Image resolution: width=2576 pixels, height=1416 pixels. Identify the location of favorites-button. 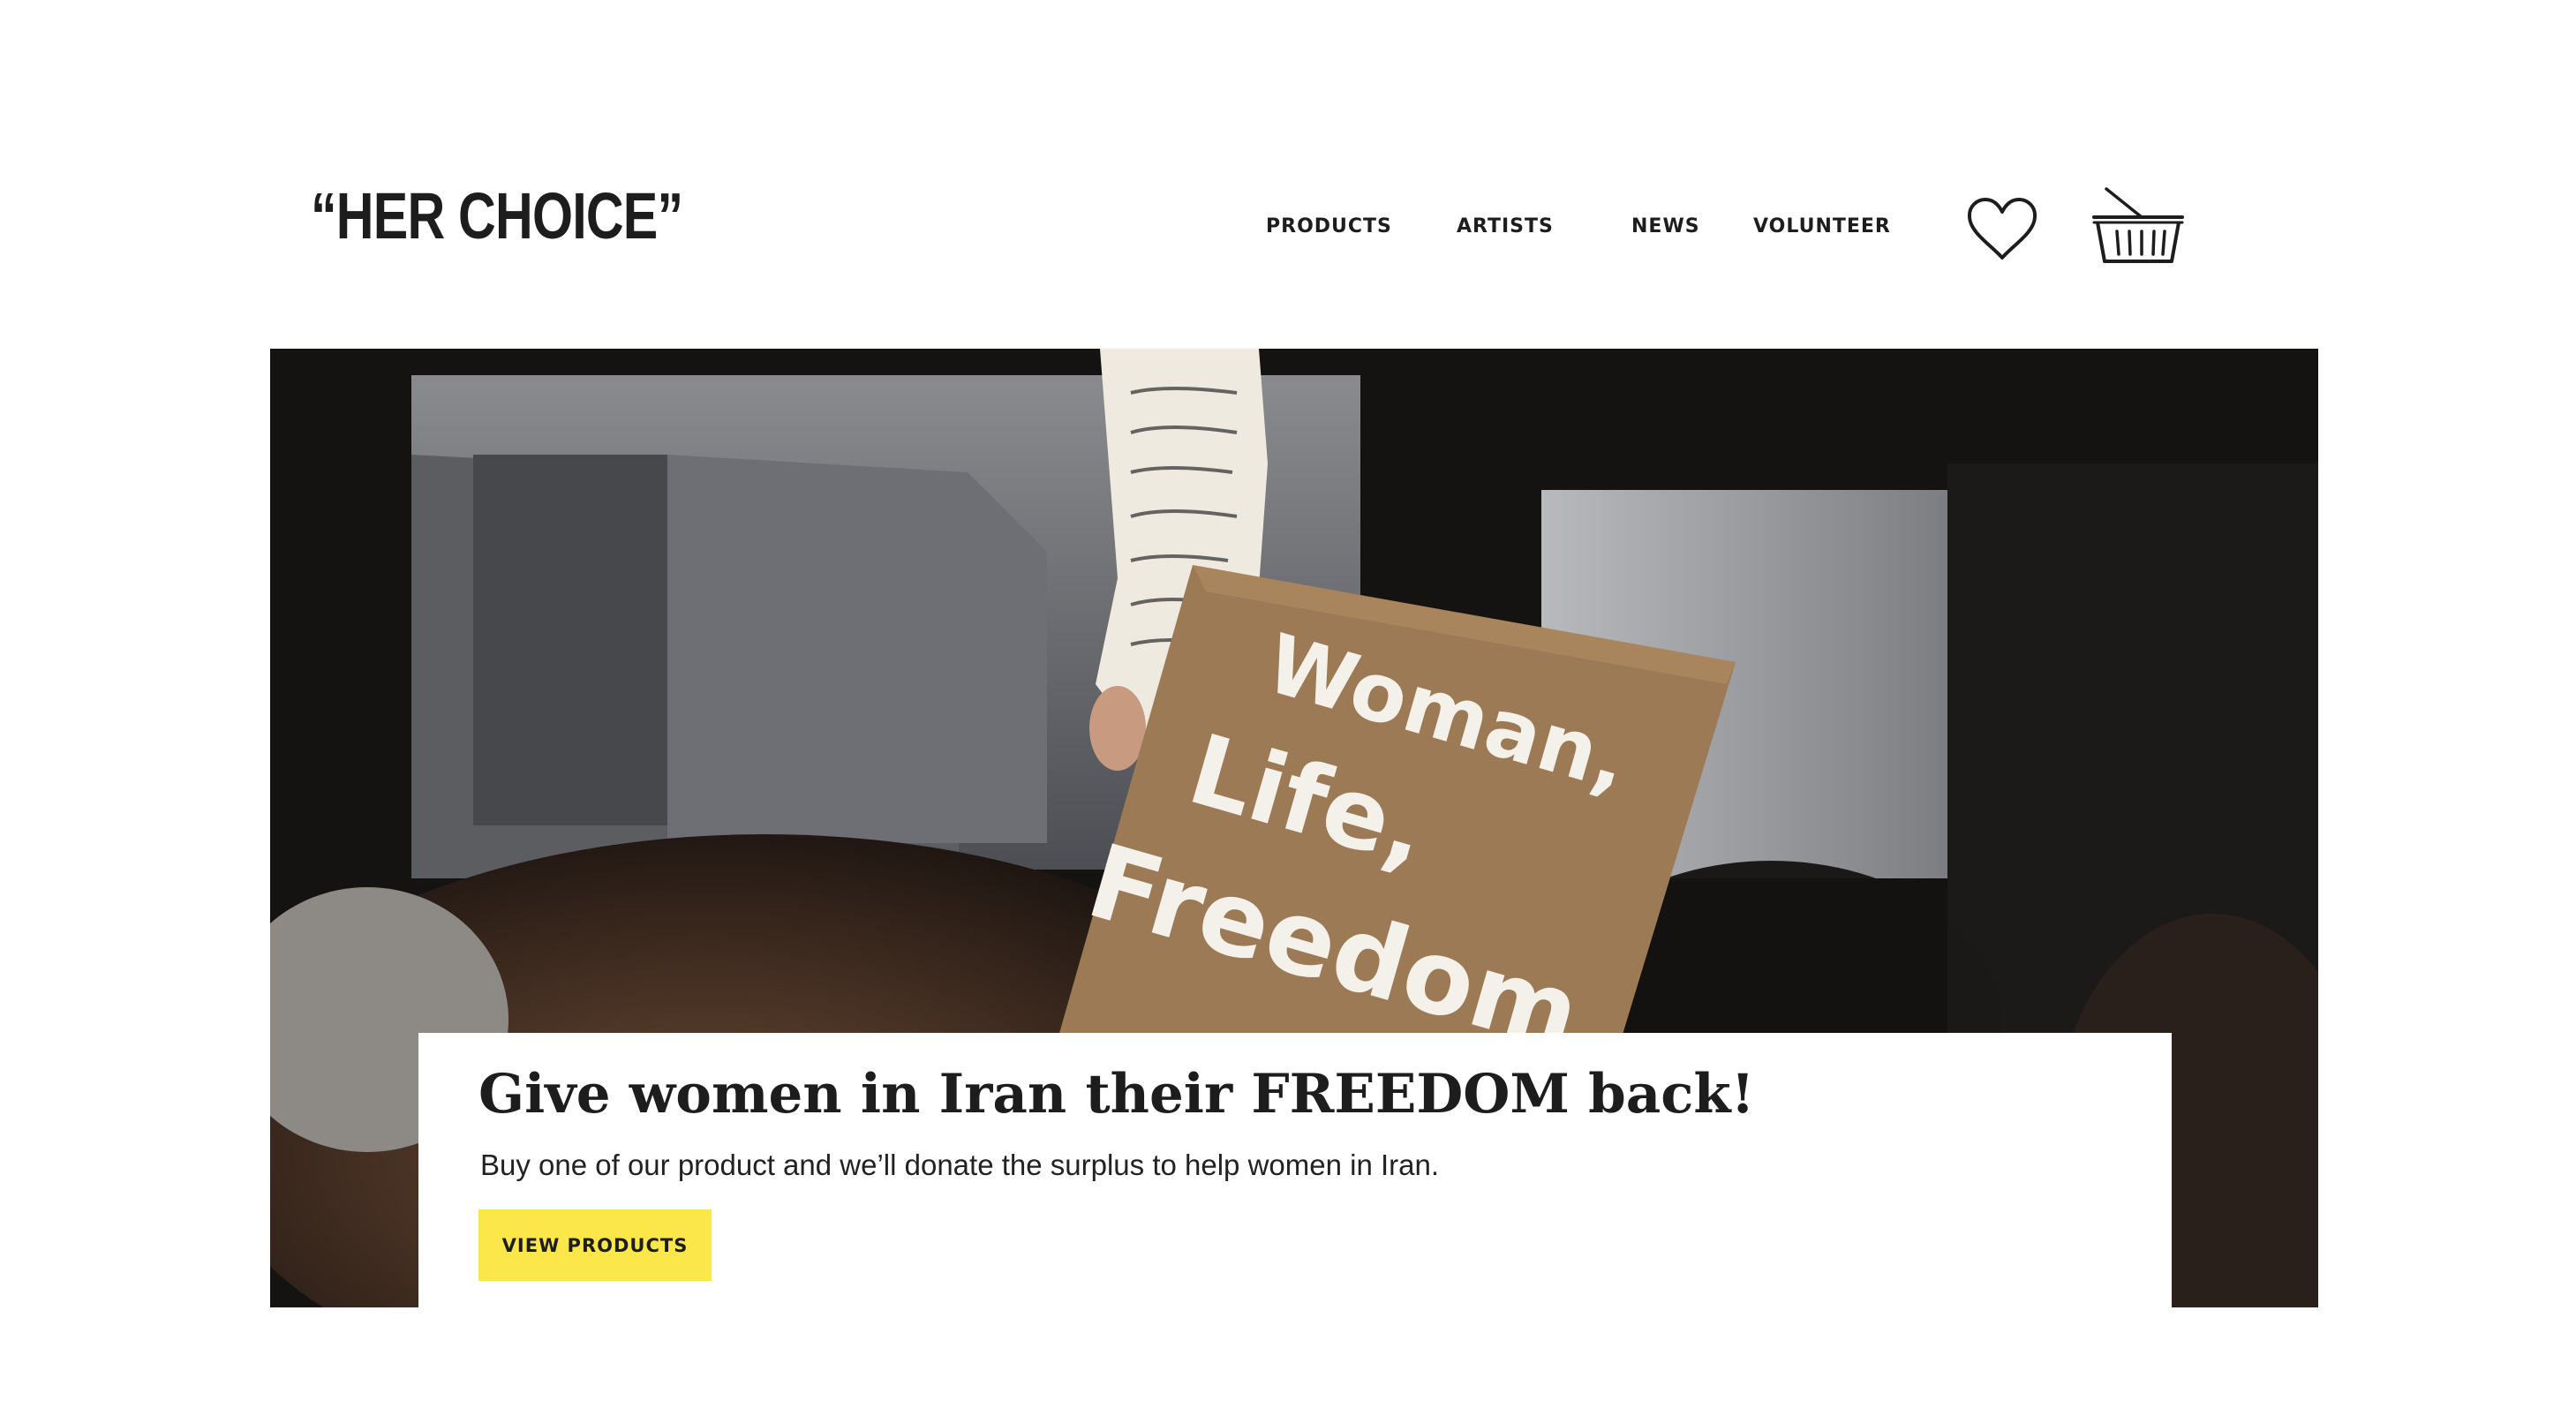
(2002, 229).